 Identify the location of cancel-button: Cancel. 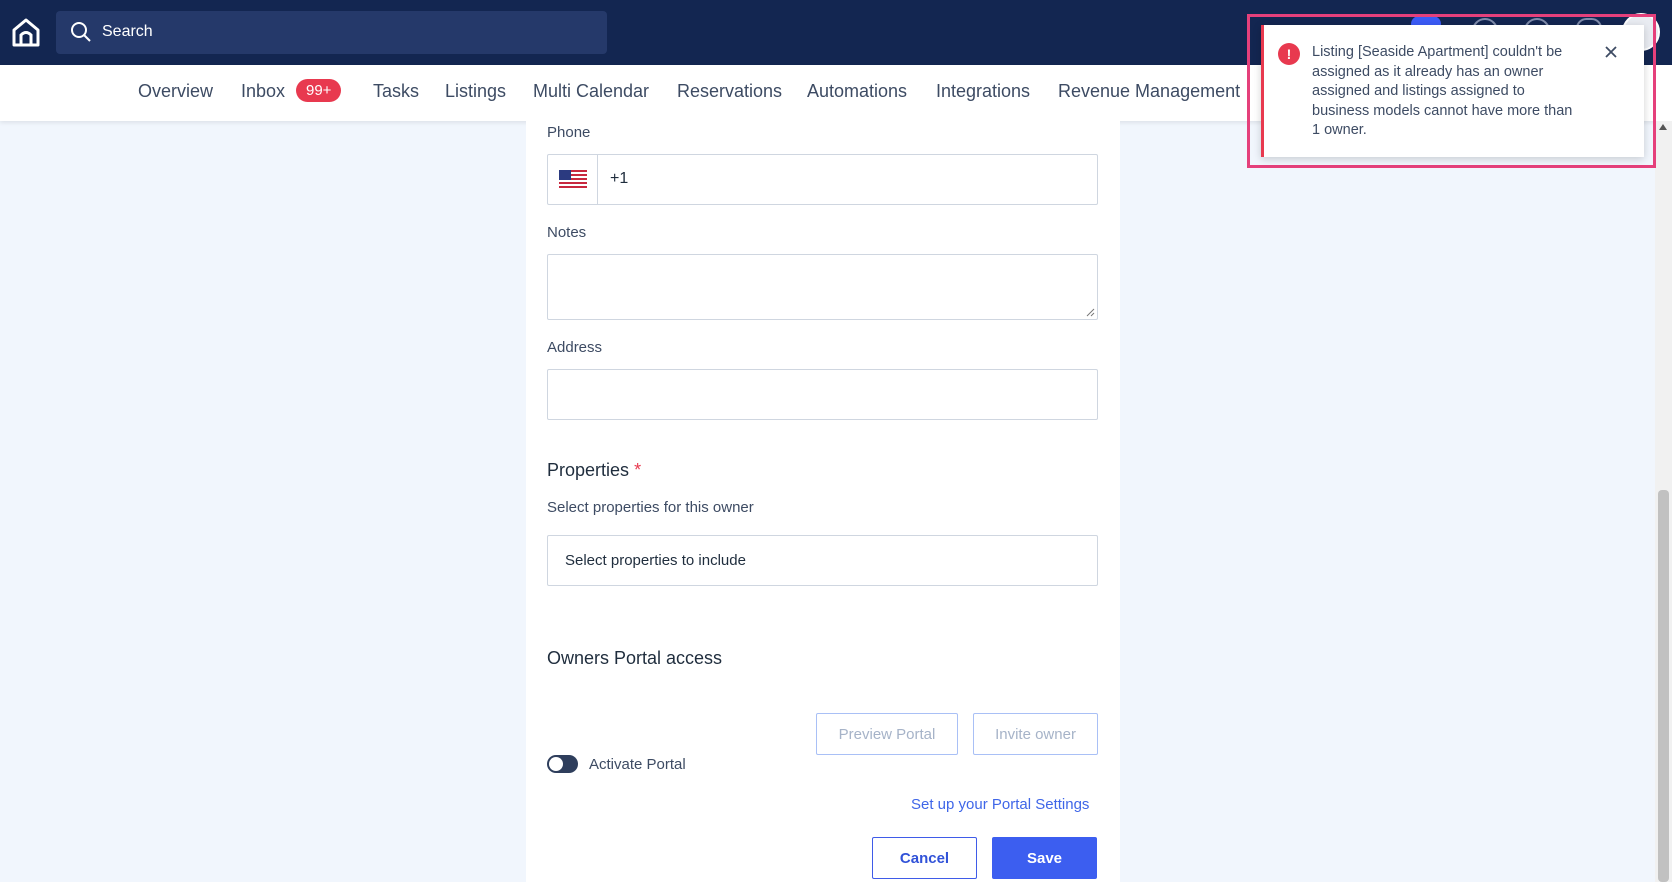
(924, 858).